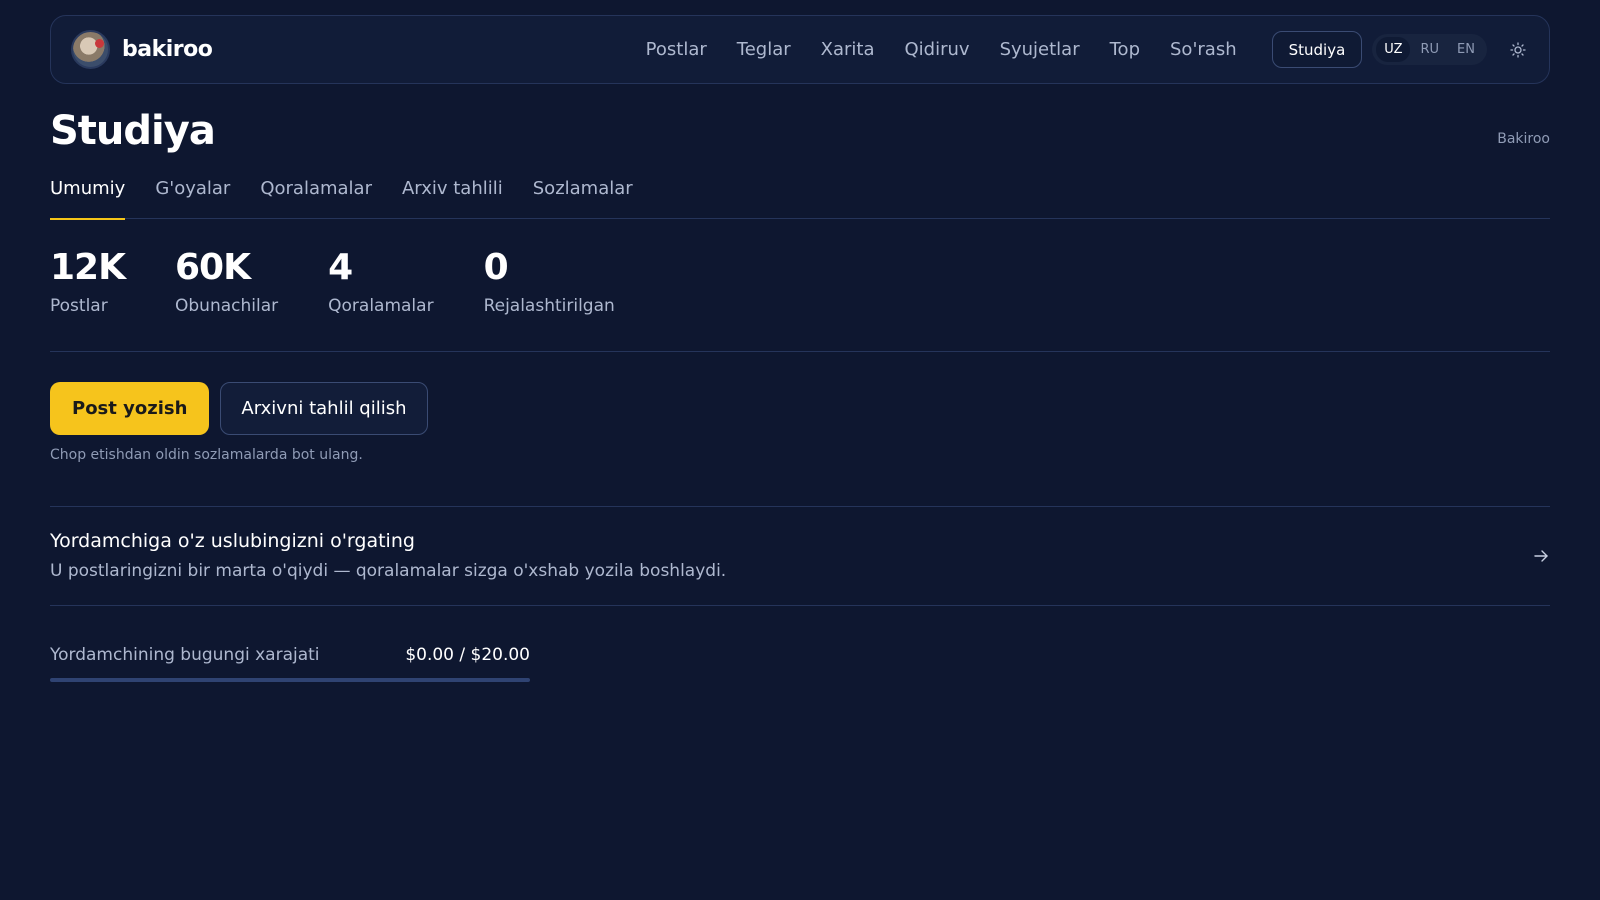 Image resolution: width=1600 pixels, height=900 pixels. Describe the element at coordinates (380, 281) in the screenshot. I see `stat-drafts: 4 Qoralamalar` at that location.